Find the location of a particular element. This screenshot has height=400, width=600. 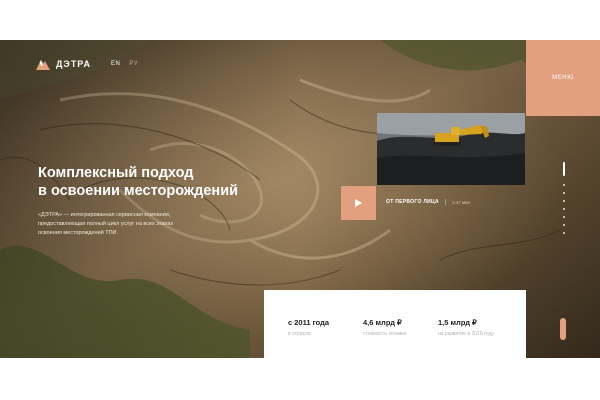

play-icon is located at coordinates (358, 203).